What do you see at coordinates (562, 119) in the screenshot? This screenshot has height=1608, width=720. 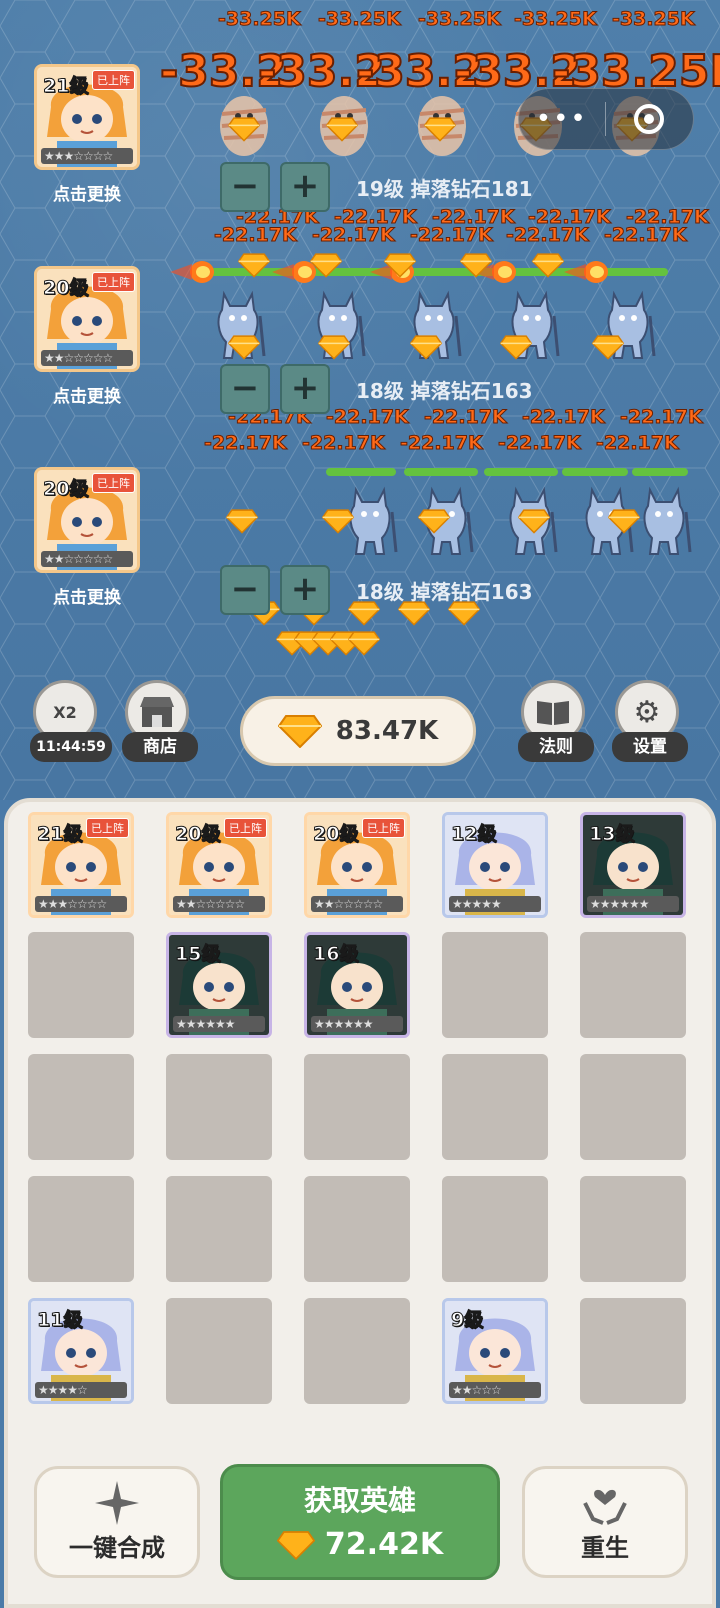 I see `more-menu-icon: •••` at bounding box center [562, 119].